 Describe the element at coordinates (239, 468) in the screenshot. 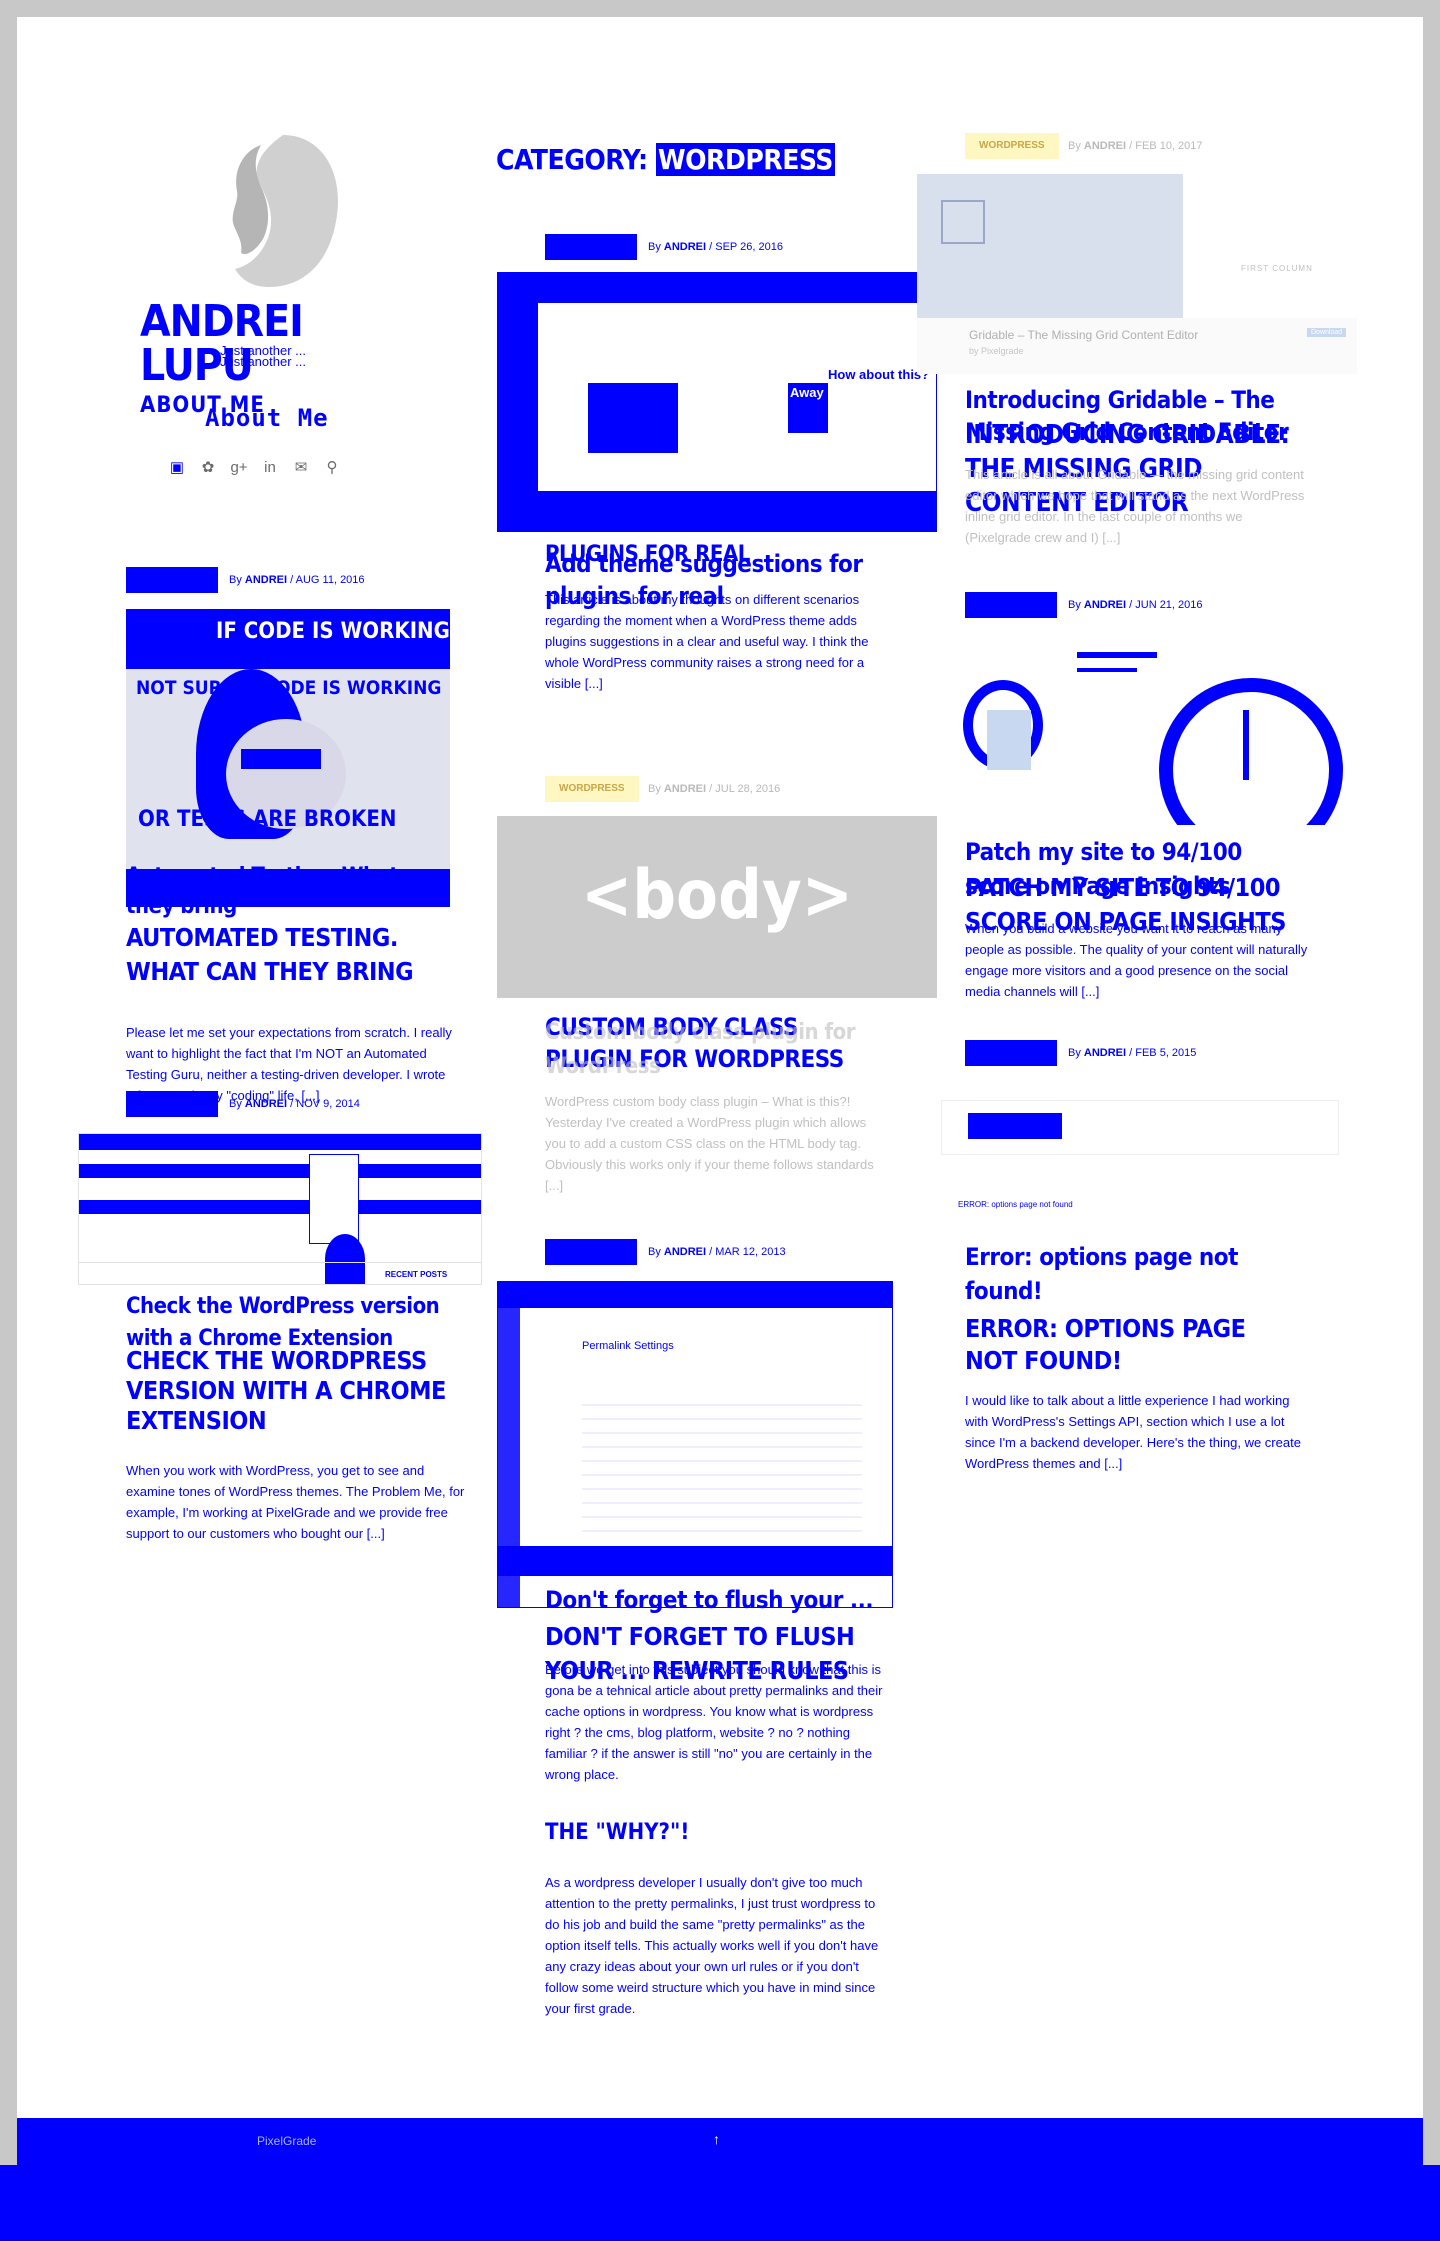

I see `google-plus-icon: g+` at that location.